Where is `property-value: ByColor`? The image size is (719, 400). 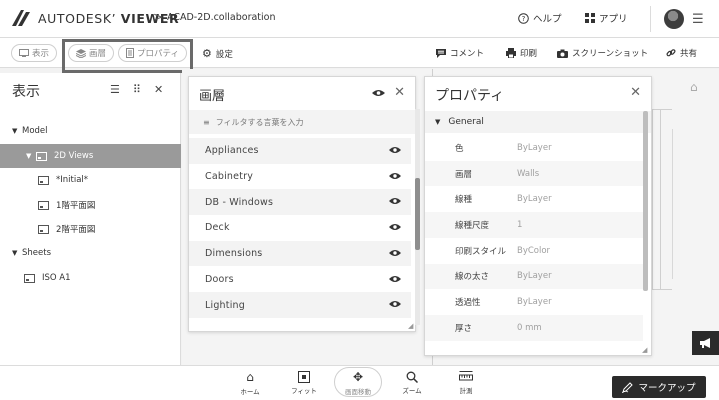
property-value: ByColor is located at coordinates (534, 250).